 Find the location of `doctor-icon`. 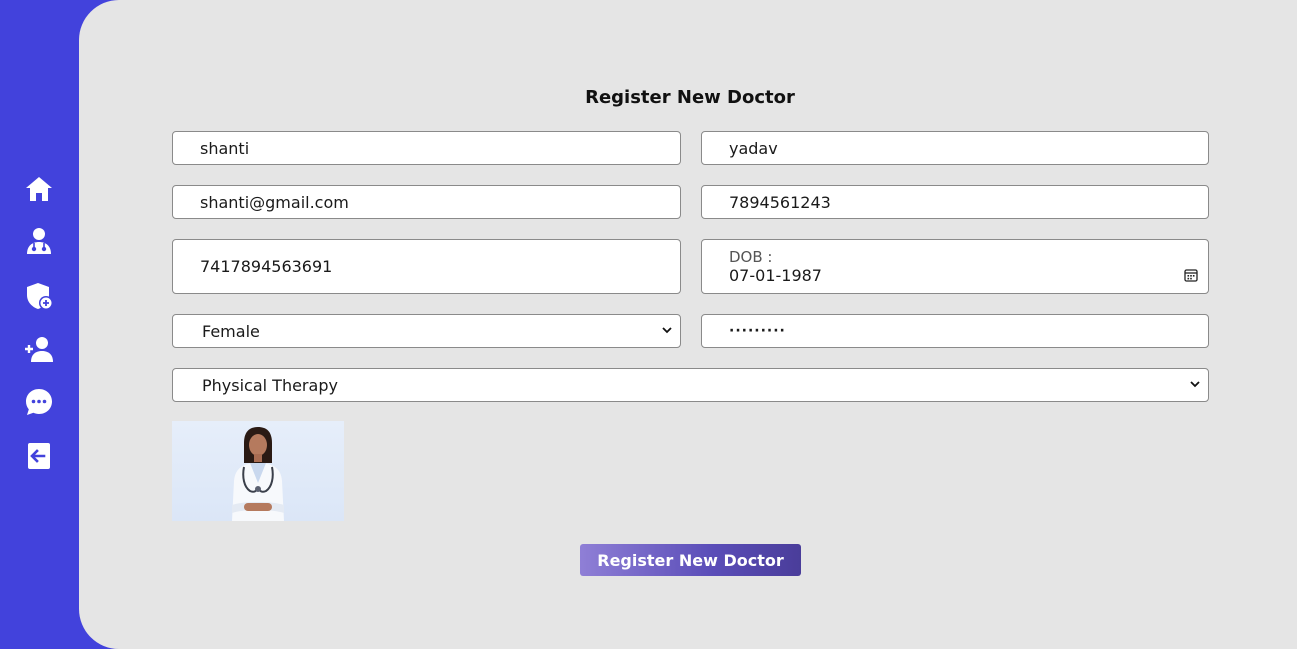

doctor-icon is located at coordinates (39, 241).